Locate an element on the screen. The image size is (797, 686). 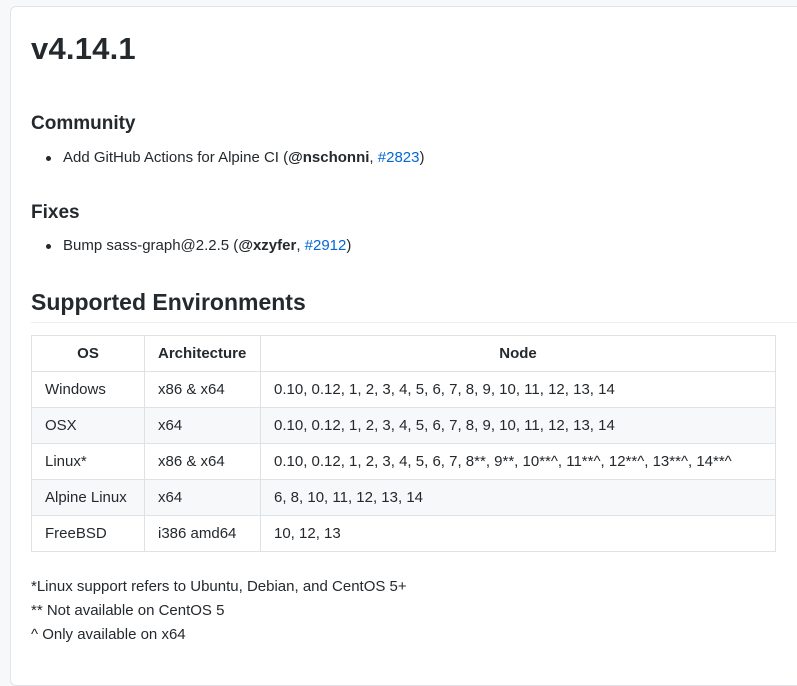
pull-request-link: #2823 is located at coordinates (399, 157).